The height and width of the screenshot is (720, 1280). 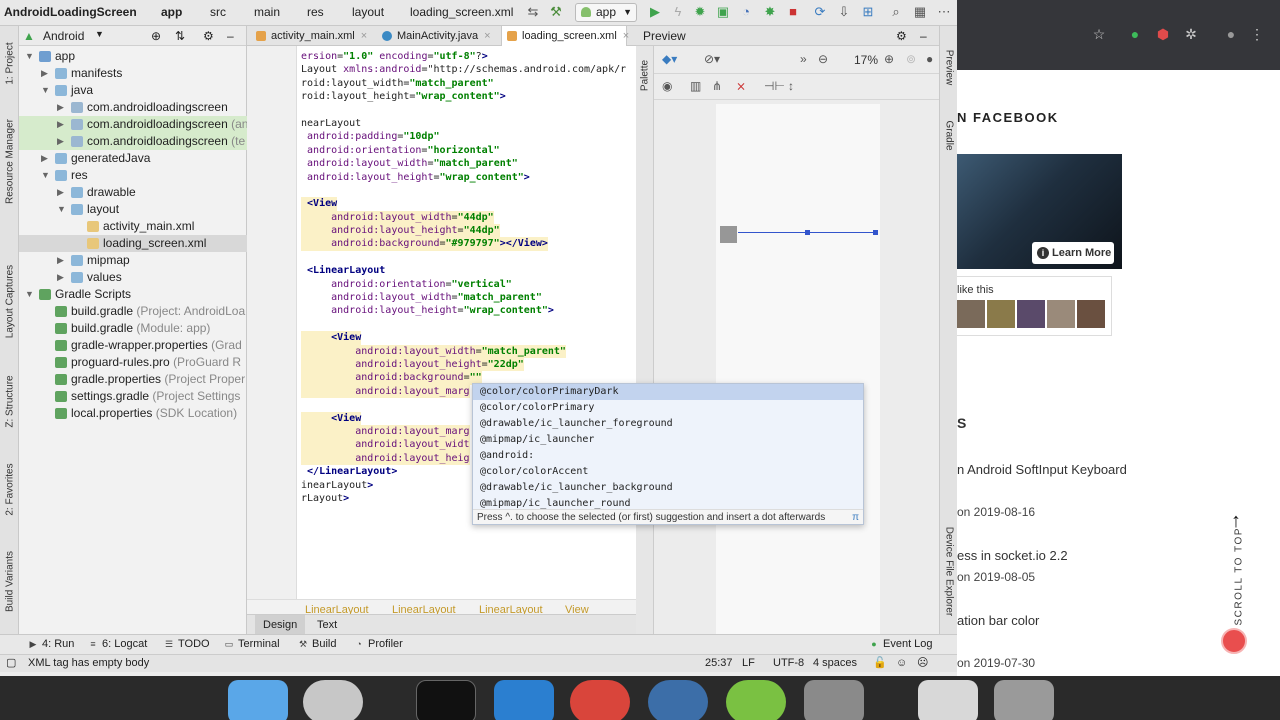 I want to click on extension-icon: ✲, so click(x=1191, y=34).